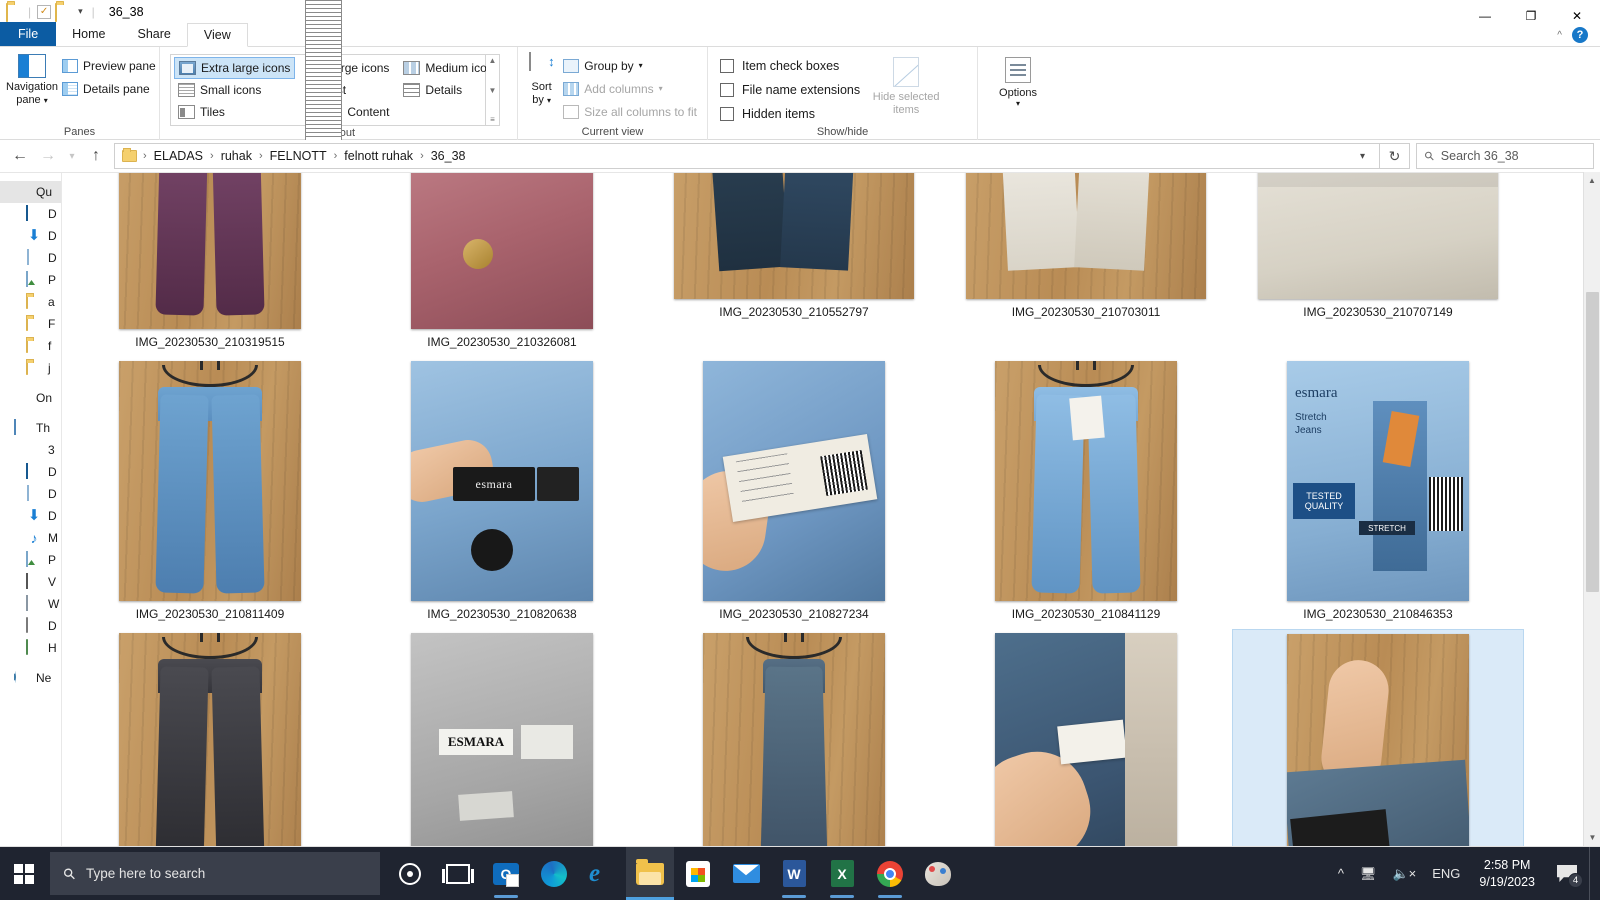  Describe the element at coordinates (410, 873) in the screenshot. I see `cortana-button` at that location.